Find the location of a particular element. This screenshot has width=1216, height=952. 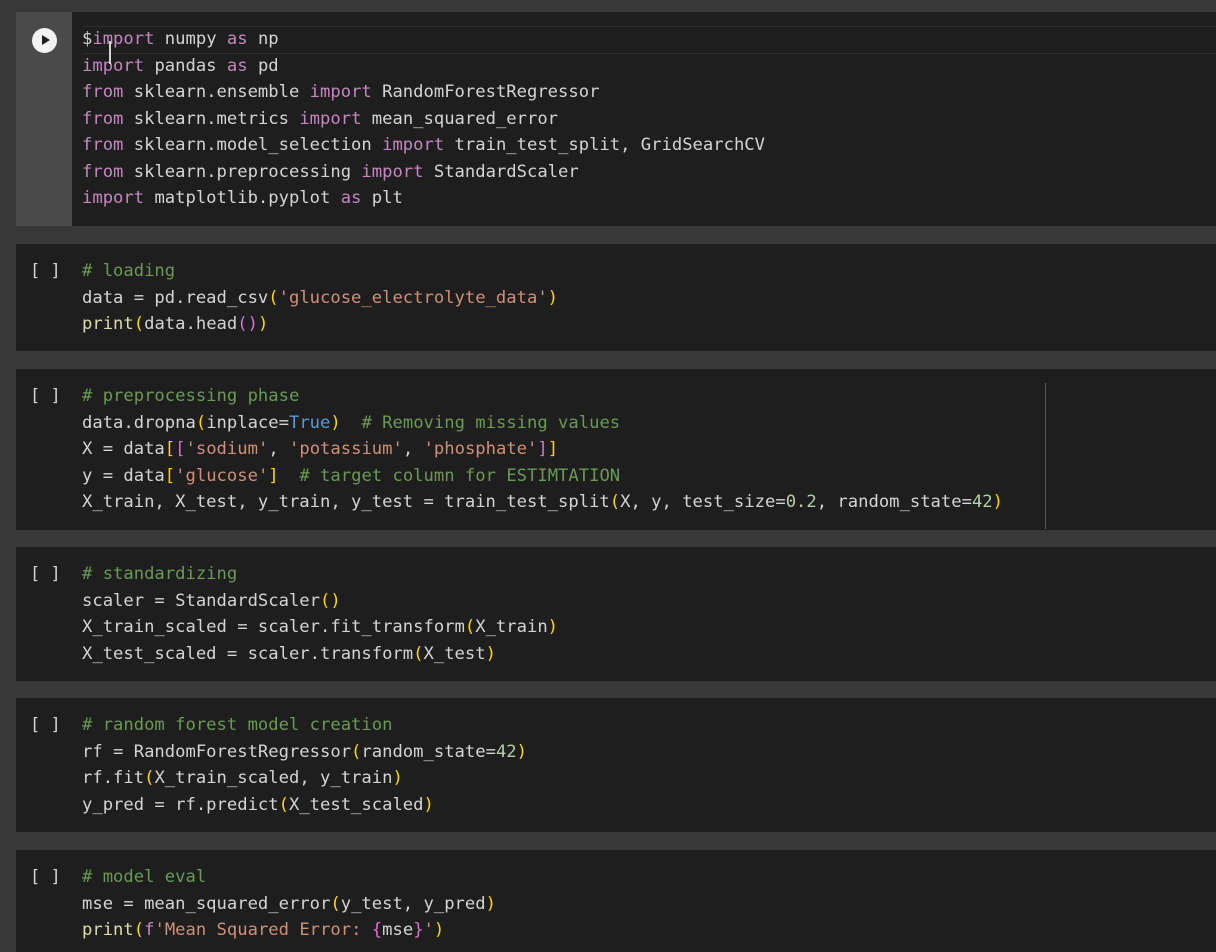

code-line: # model eval is located at coordinates (649, 877).